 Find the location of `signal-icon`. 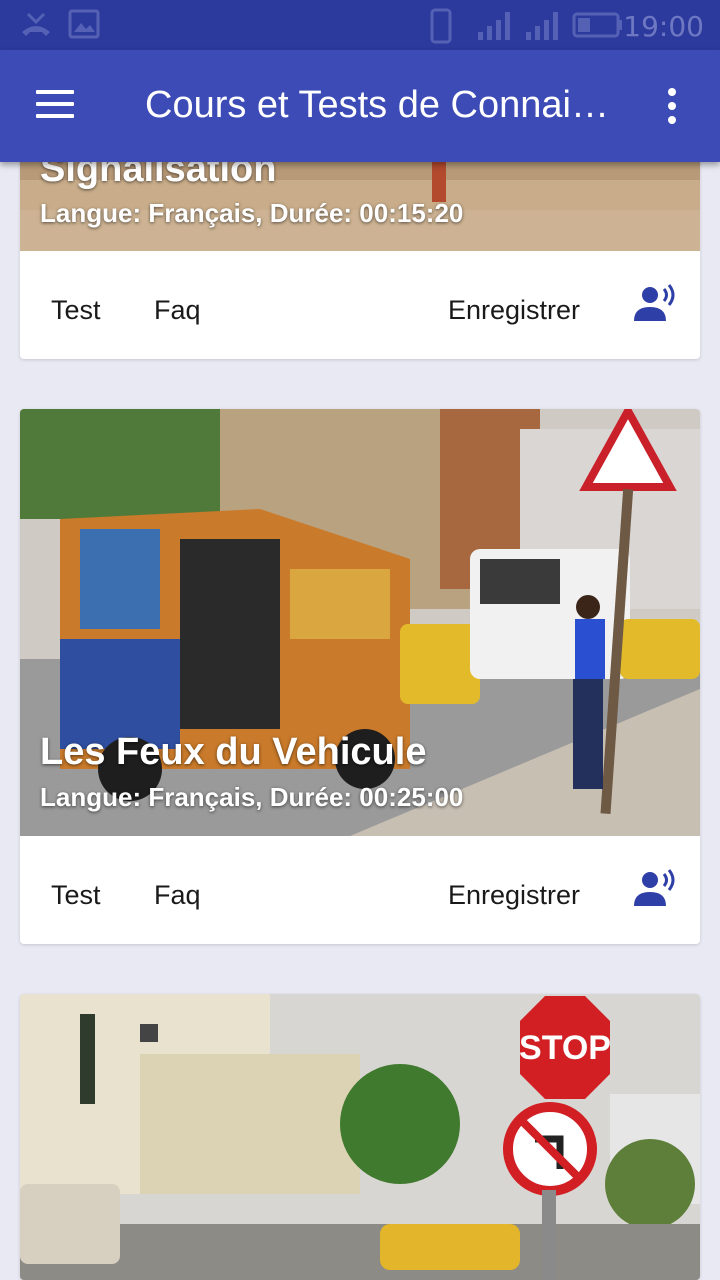

signal-icon is located at coordinates (494, 26).